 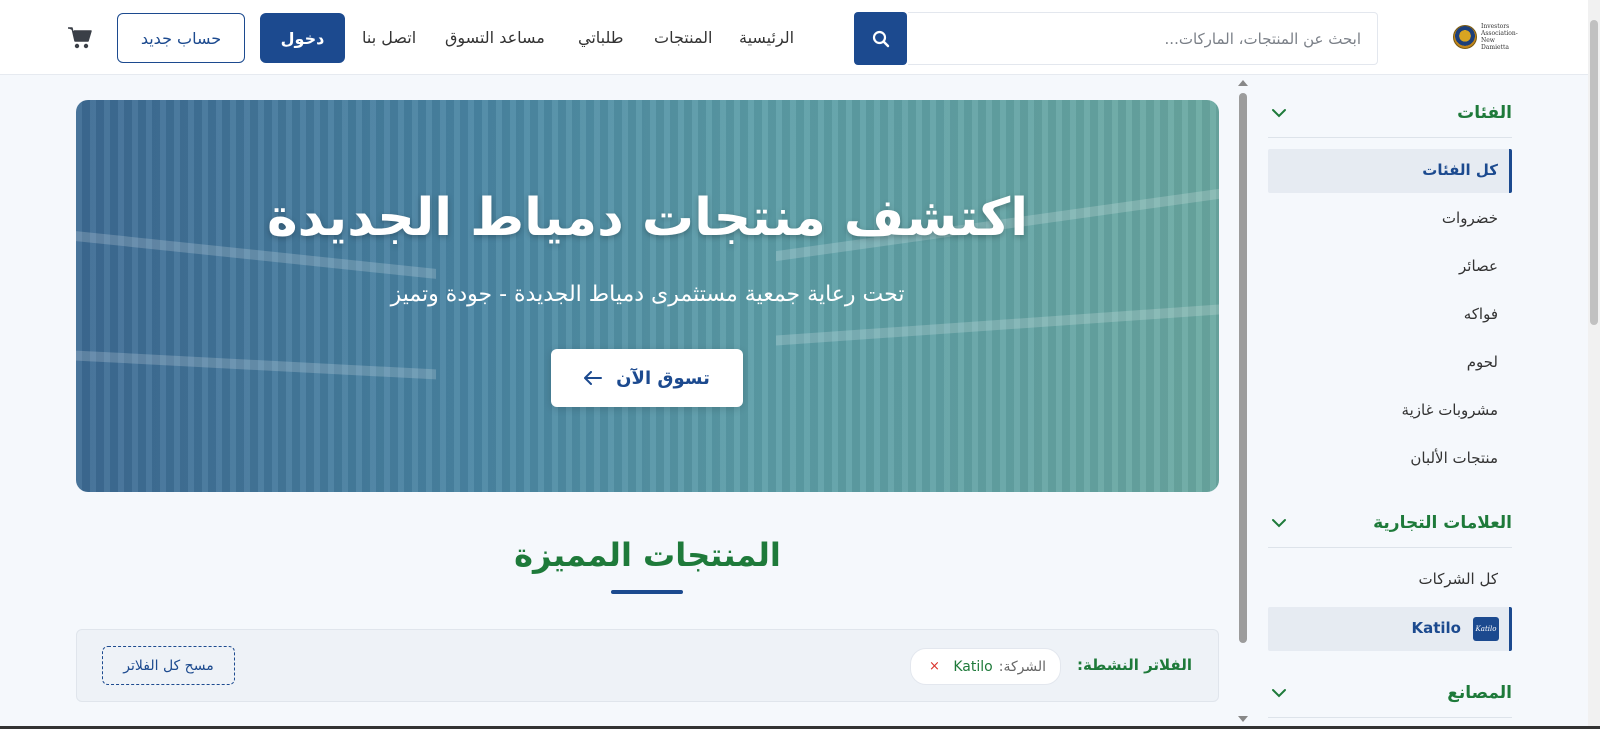 What do you see at coordinates (1594, 364) in the screenshot?
I see `window-scrollbar` at bounding box center [1594, 364].